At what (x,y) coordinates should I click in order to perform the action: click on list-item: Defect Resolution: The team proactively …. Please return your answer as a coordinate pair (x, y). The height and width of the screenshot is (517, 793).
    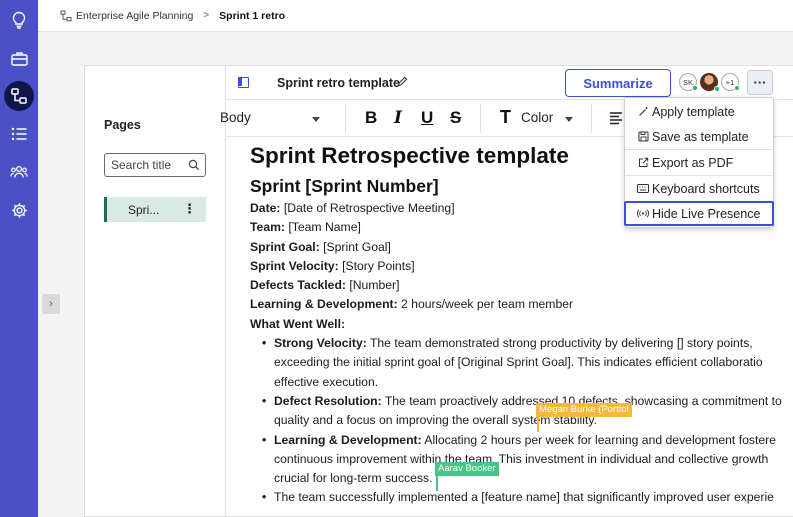
    Looking at the image, I should click on (527, 411).